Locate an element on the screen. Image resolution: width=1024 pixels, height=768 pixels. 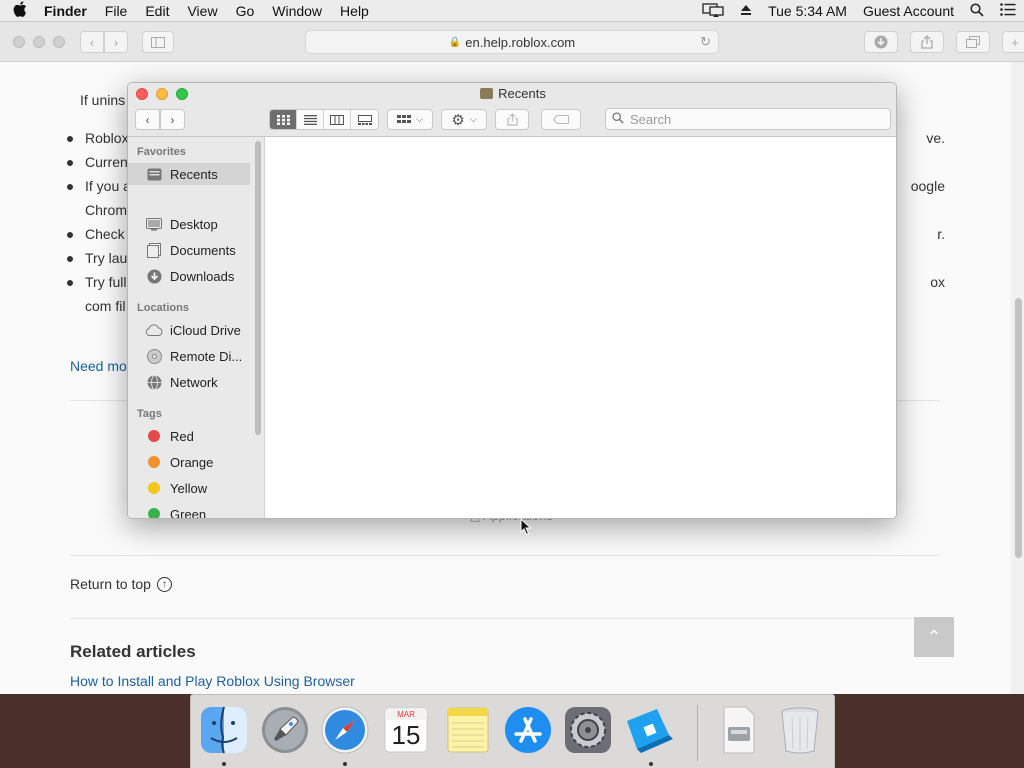
scrollbar-thumb is located at coordinates (1018, 428).